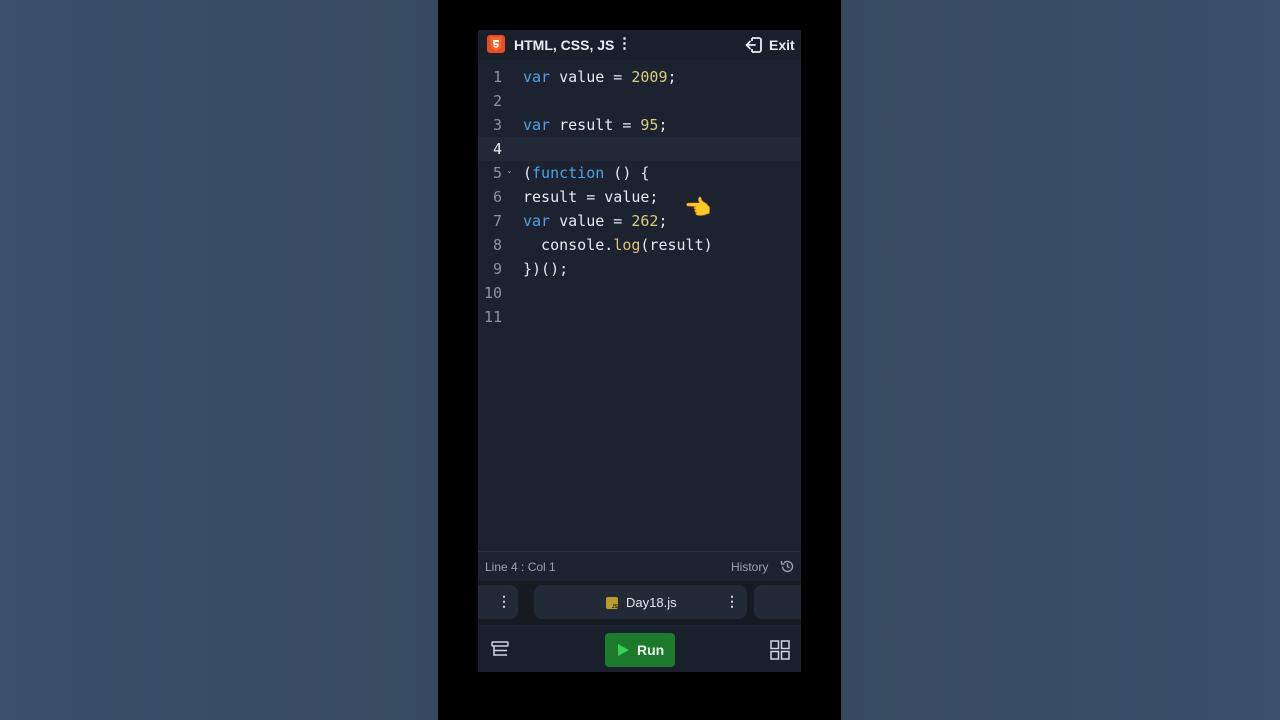  Describe the element at coordinates (497, 77) in the screenshot. I see `line-number: 1` at that location.